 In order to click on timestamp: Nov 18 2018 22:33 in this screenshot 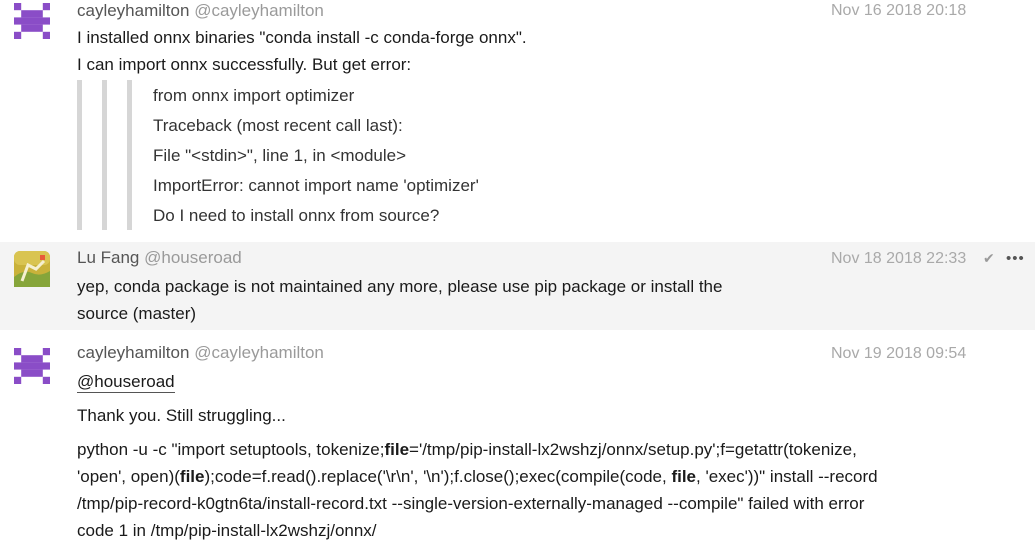, I will do `click(898, 259)`.